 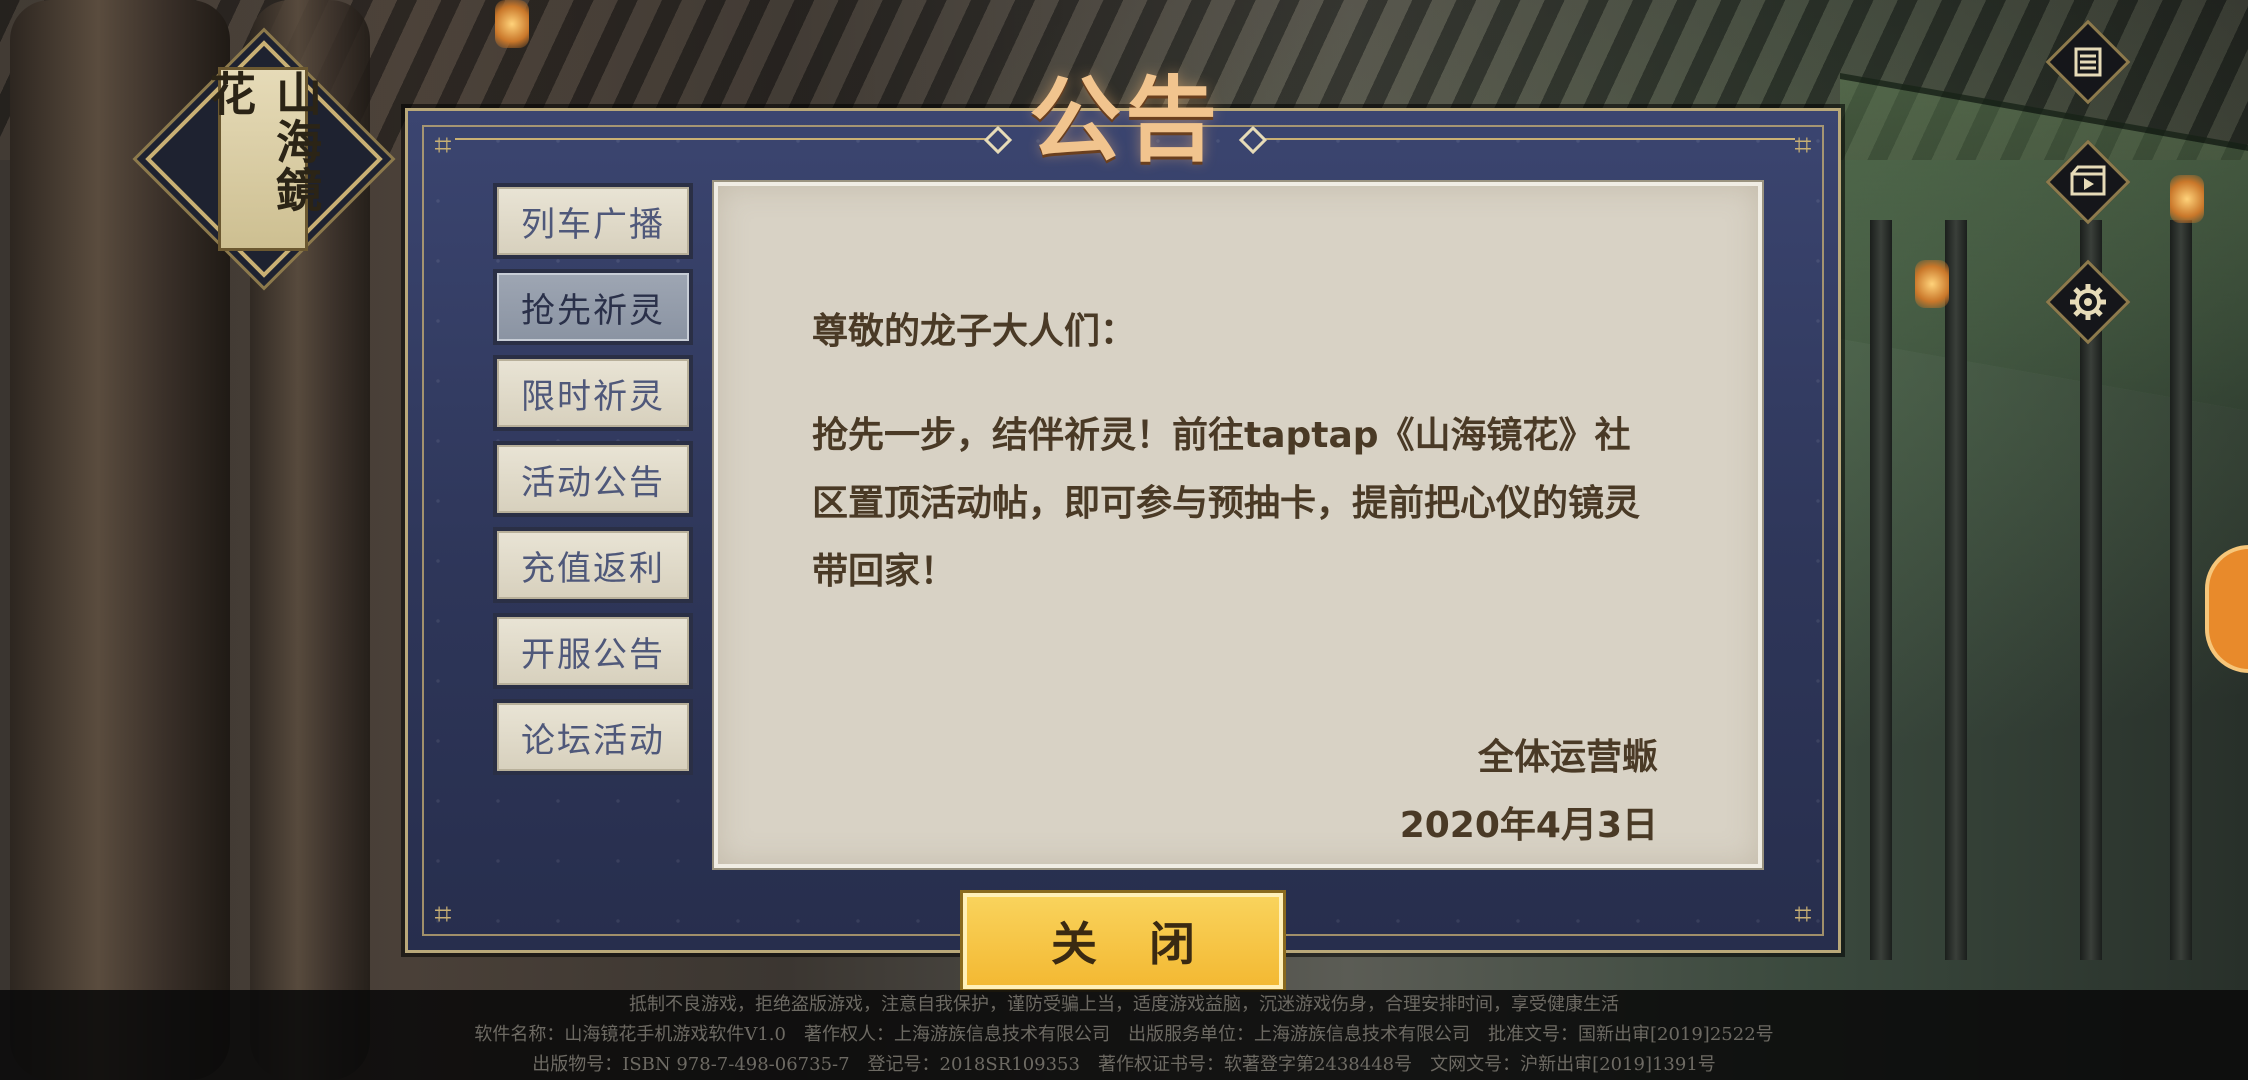 I want to click on tab-train-broadcast: 列车广播, so click(x=593, y=221).